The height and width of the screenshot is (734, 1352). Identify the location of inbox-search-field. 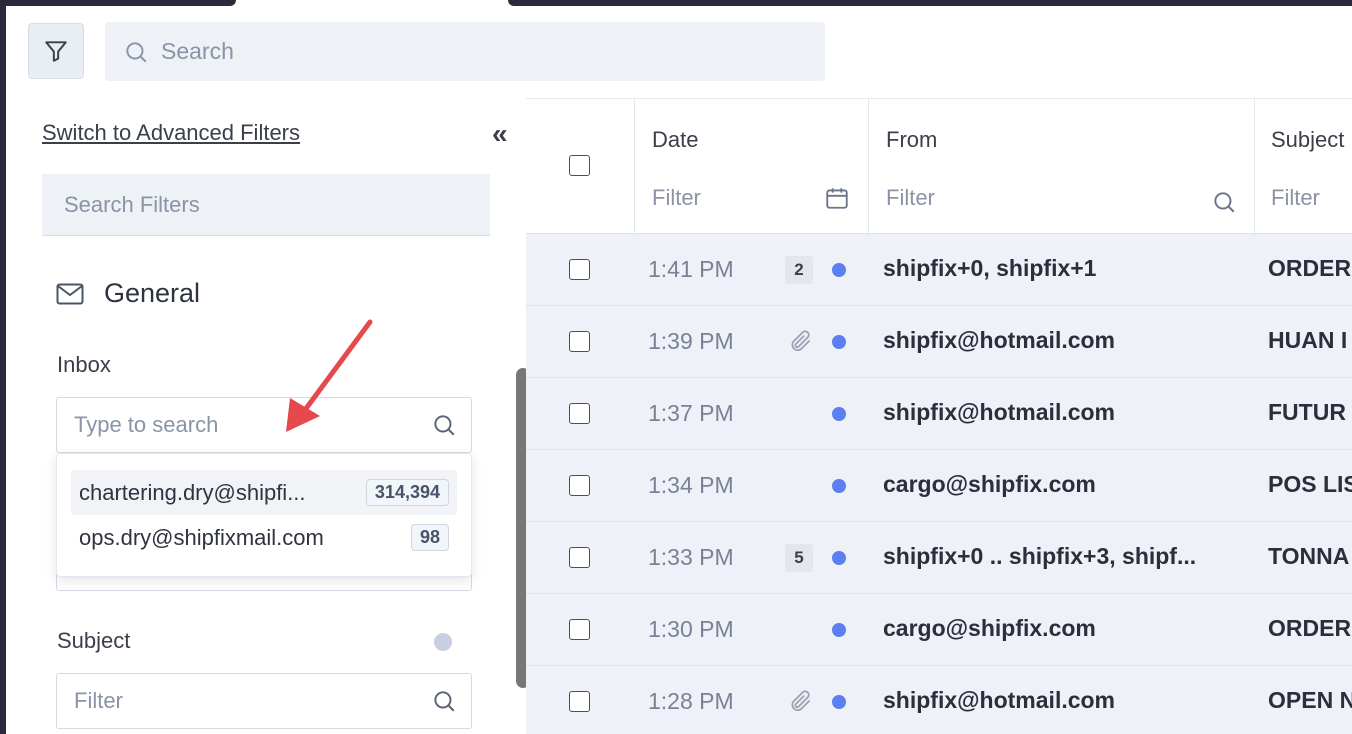
(264, 425).